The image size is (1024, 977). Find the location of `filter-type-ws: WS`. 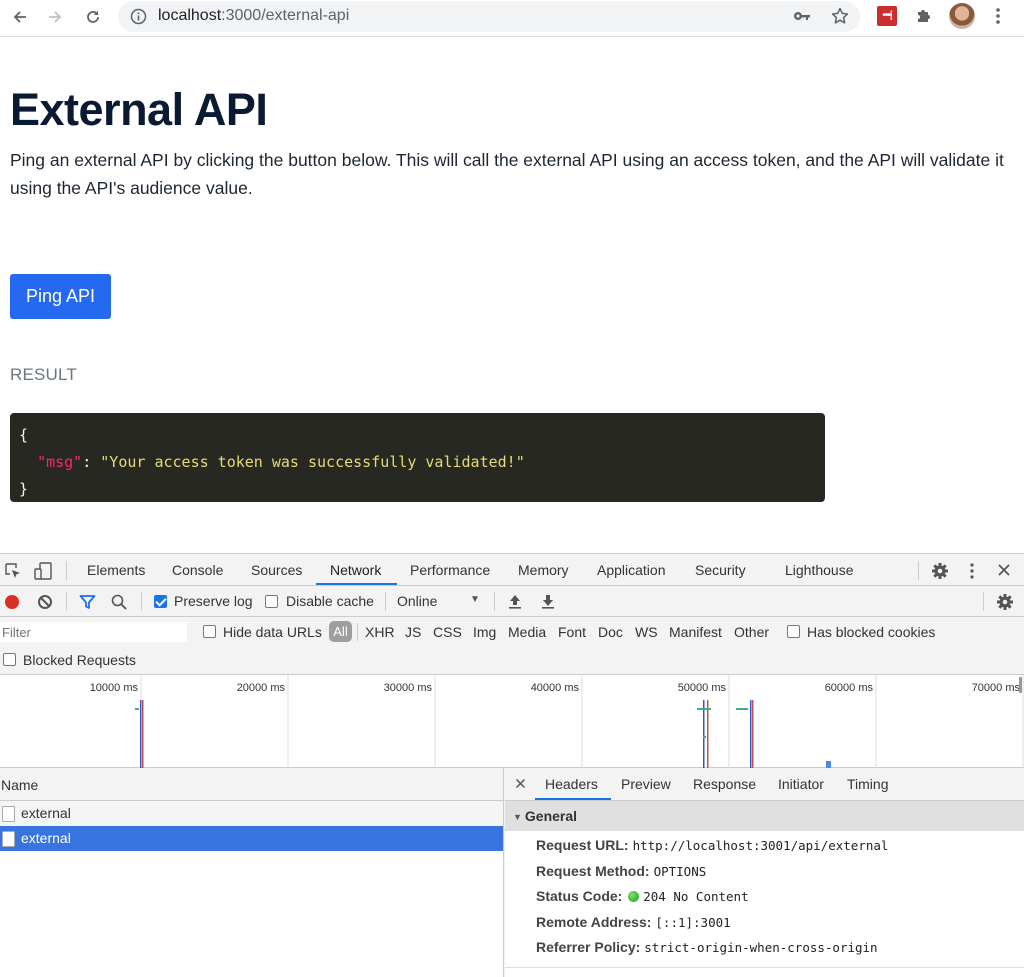

filter-type-ws: WS is located at coordinates (646, 632).